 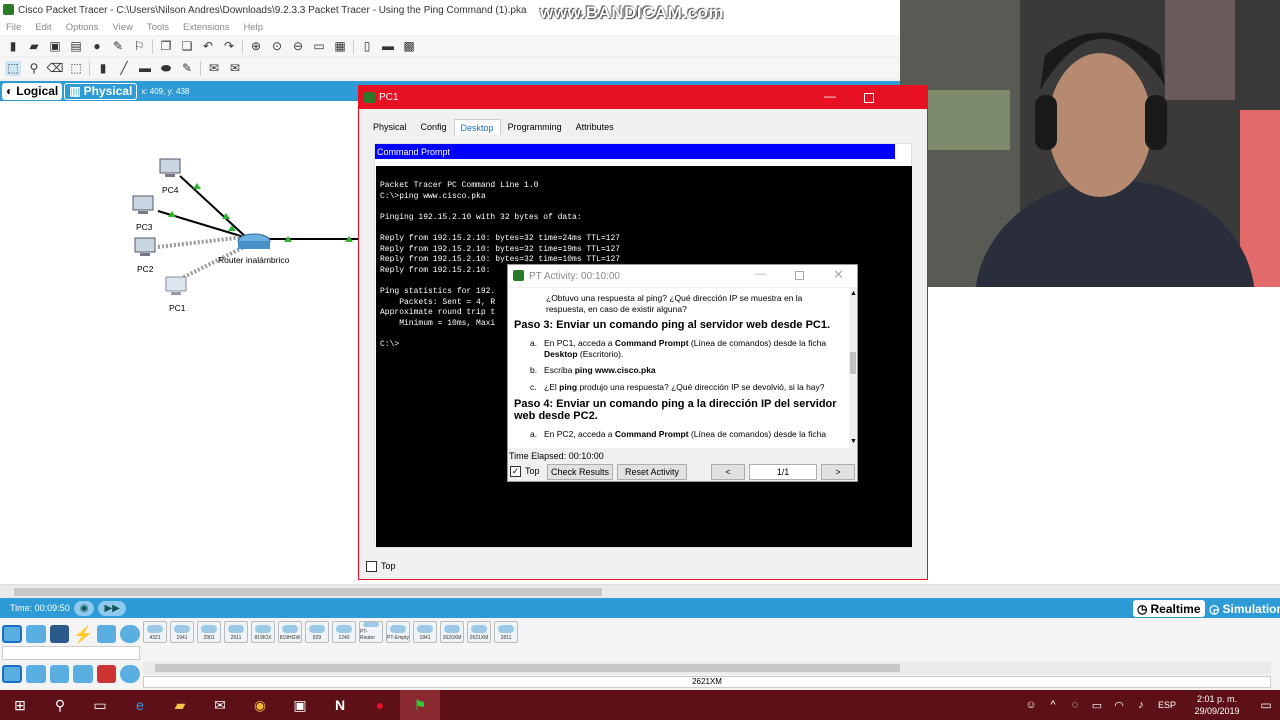 What do you see at coordinates (853, 293) in the screenshot?
I see `scroll-up-icon: ▲` at bounding box center [853, 293].